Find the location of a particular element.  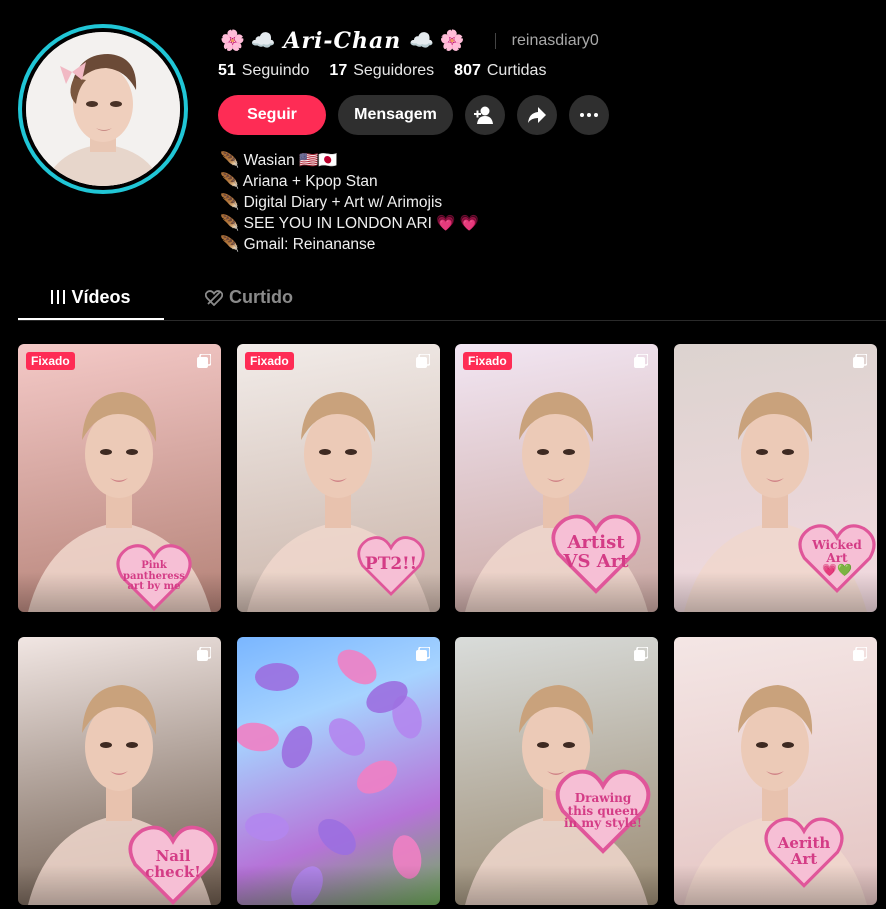

video-card: Fixado Artist VS Art is located at coordinates (556, 478).